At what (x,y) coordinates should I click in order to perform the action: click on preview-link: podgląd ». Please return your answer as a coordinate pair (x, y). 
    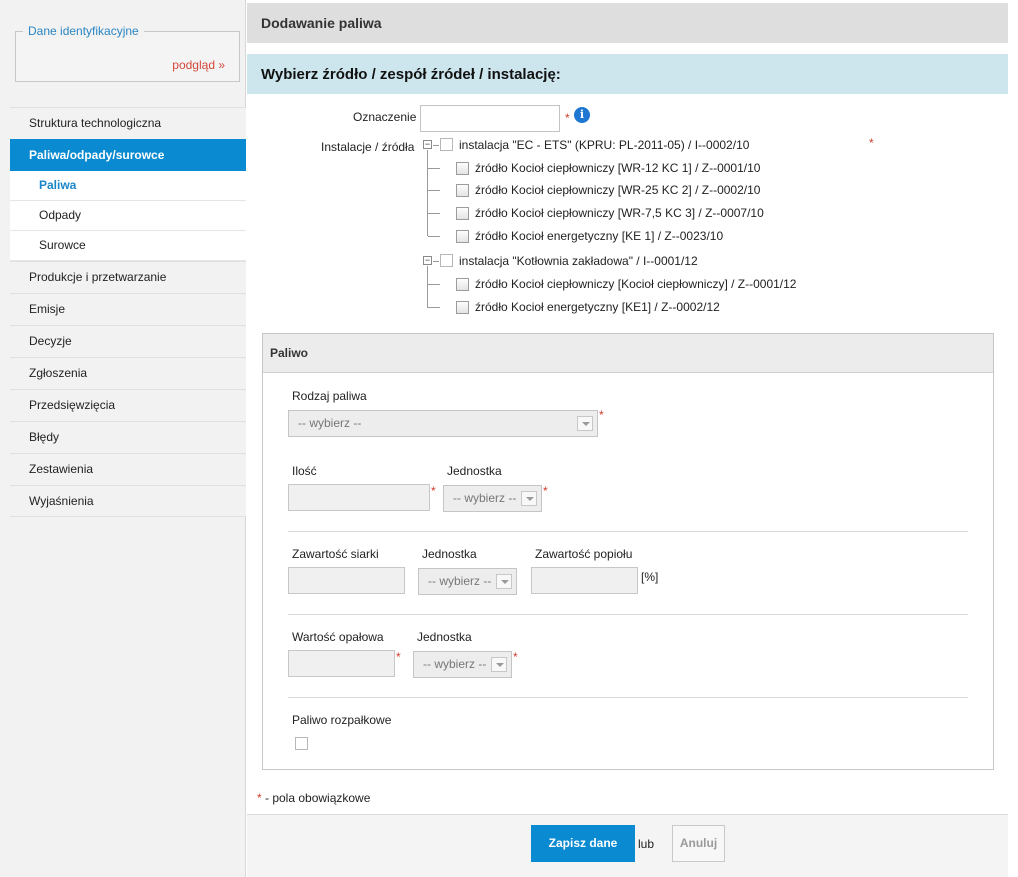
    Looking at the image, I should click on (198, 65).